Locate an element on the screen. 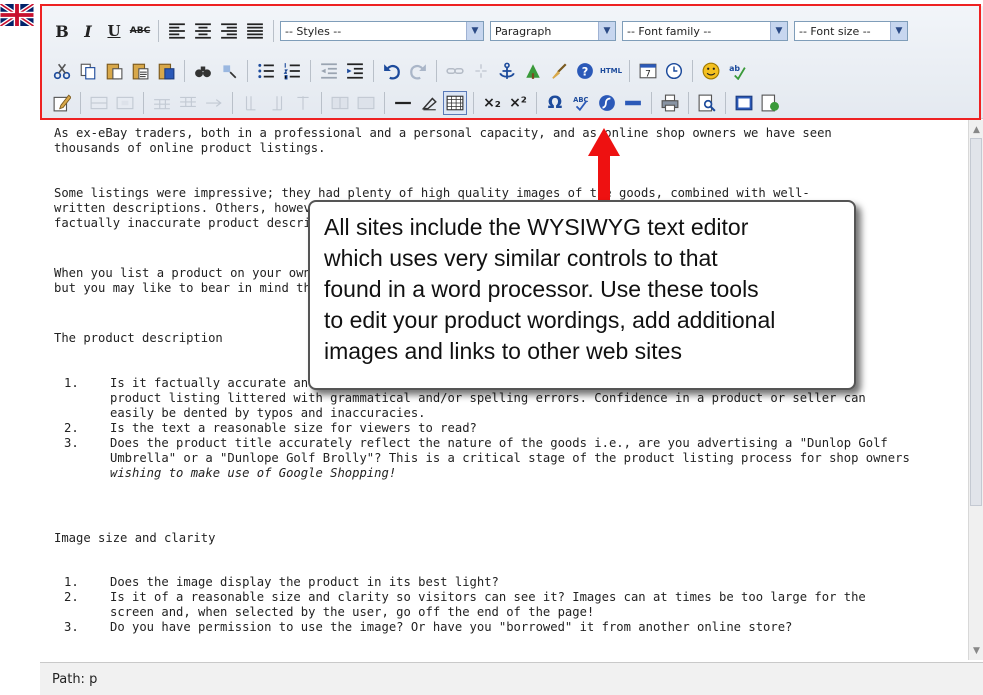  cut-button is located at coordinates (62, 71).